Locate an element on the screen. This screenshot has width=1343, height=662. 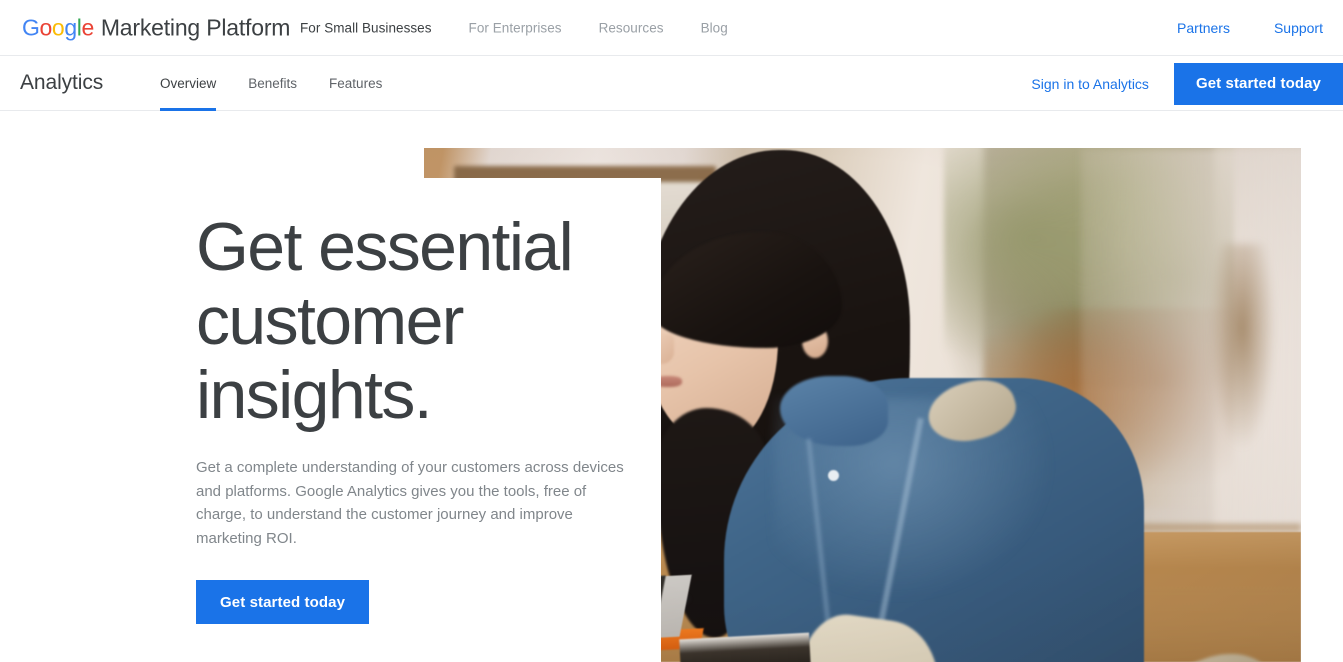
tab-features: Features is located at coordinates (355, 83).